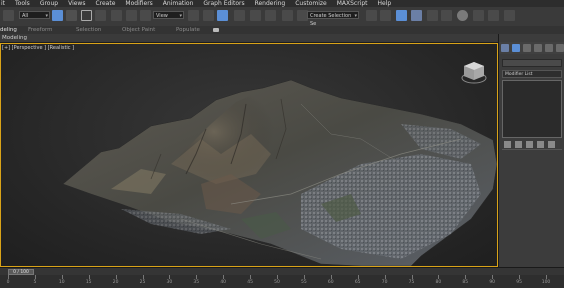 Image resolution: width=564 pixels, height=288 pixels. Describe the element at coordinates (474, 73) in the screenshot. I see `viewcube-icon` at that location.